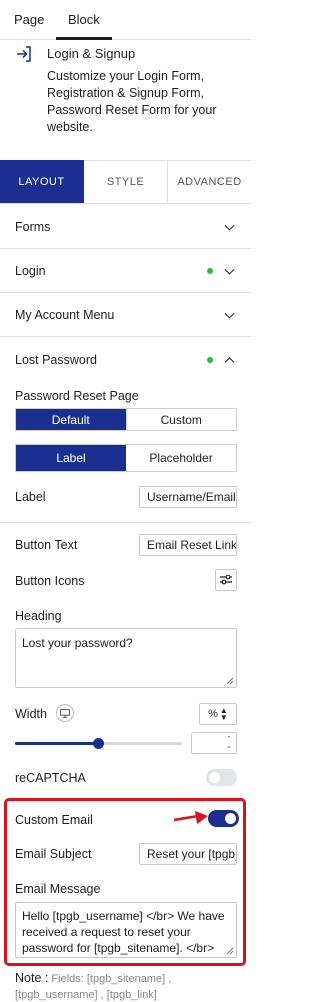 This screenshot has height=1002, width=320. Describe the element at coordinates (180, 419) in the screenshot. I see `option-custom: Custom` at that location.